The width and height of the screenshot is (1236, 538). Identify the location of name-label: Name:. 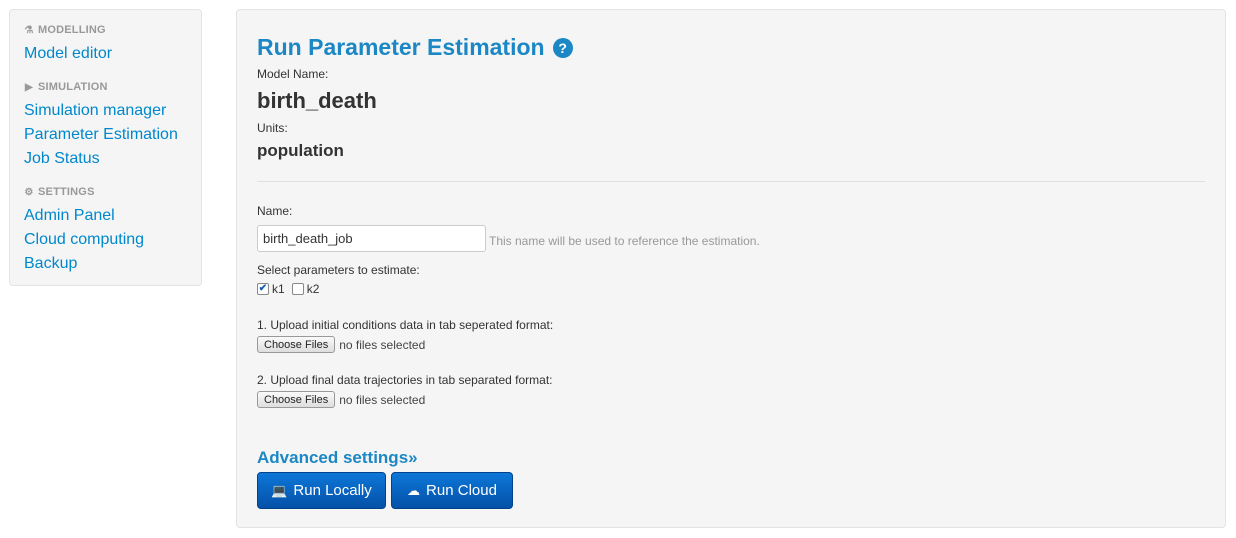
(275, 211).